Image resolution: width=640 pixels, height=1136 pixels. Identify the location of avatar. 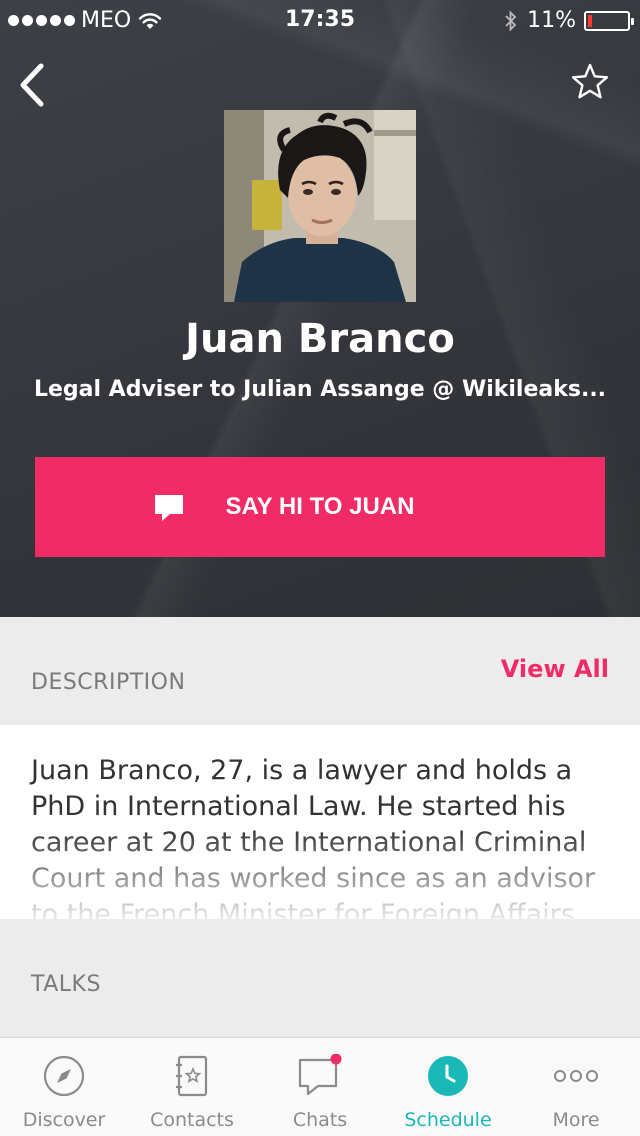
(320, 206).